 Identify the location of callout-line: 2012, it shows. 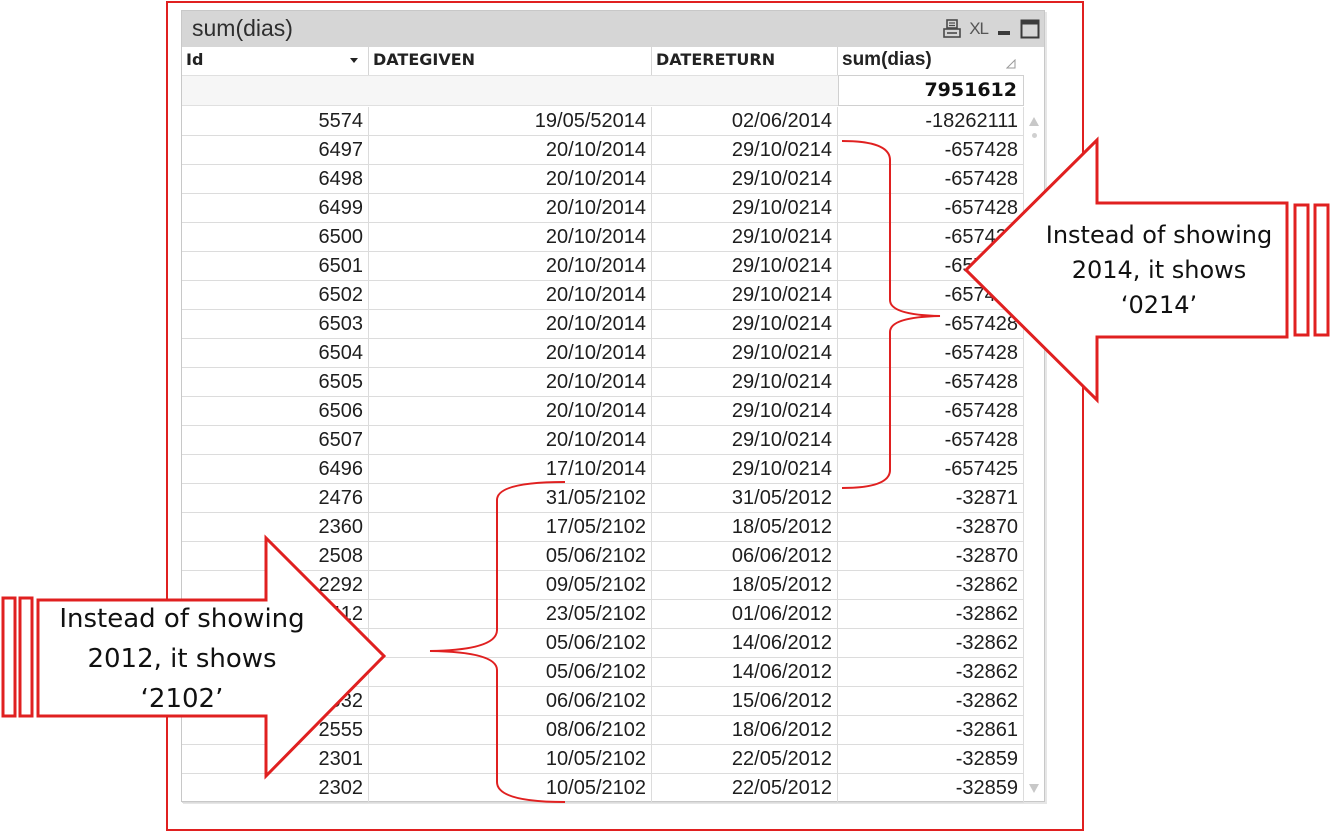
(182, 659).